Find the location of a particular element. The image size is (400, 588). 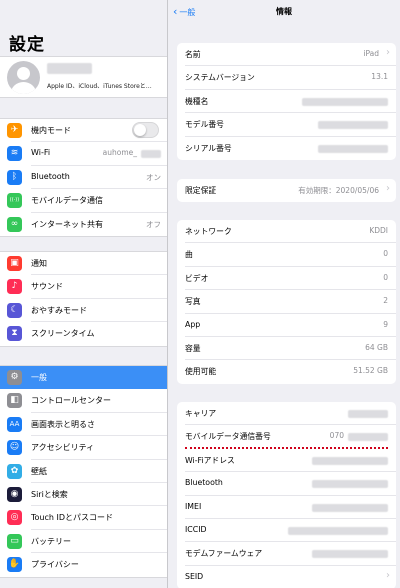

sidebar-item-label: コントロールセンター is located at coordinates (71, 401).